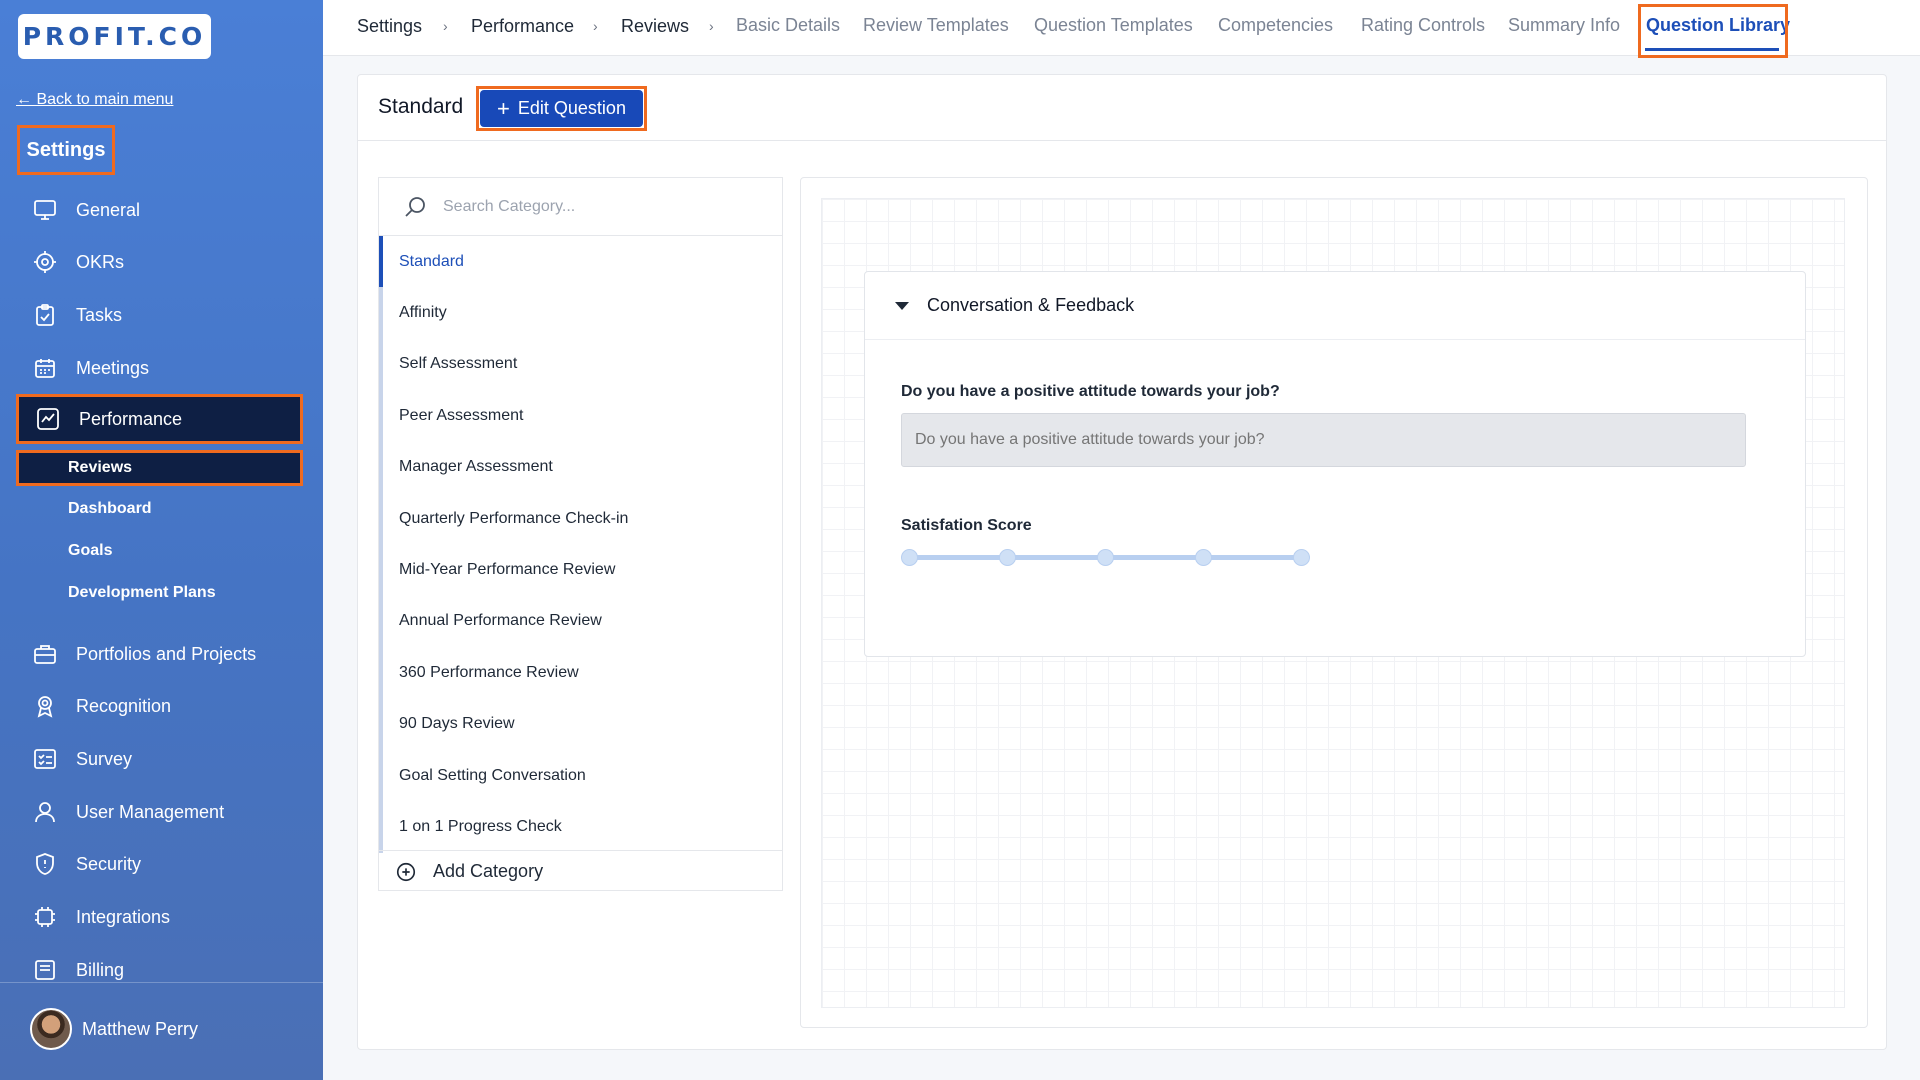 The height and width of the screenshot is (1080, 1920). I want to click on edit-question-label: Edit Question, so click(571, 108).